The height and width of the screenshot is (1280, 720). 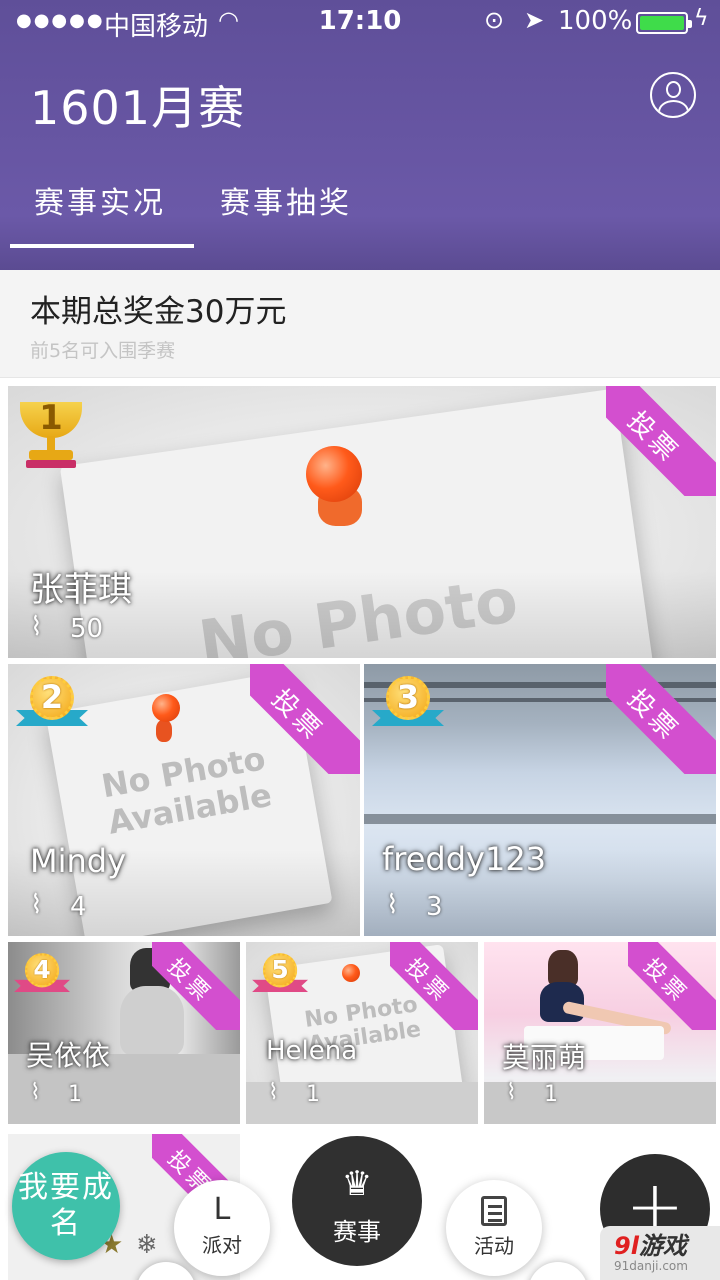 I want to click on medal-icon: 5, so click(x=280, y=978).